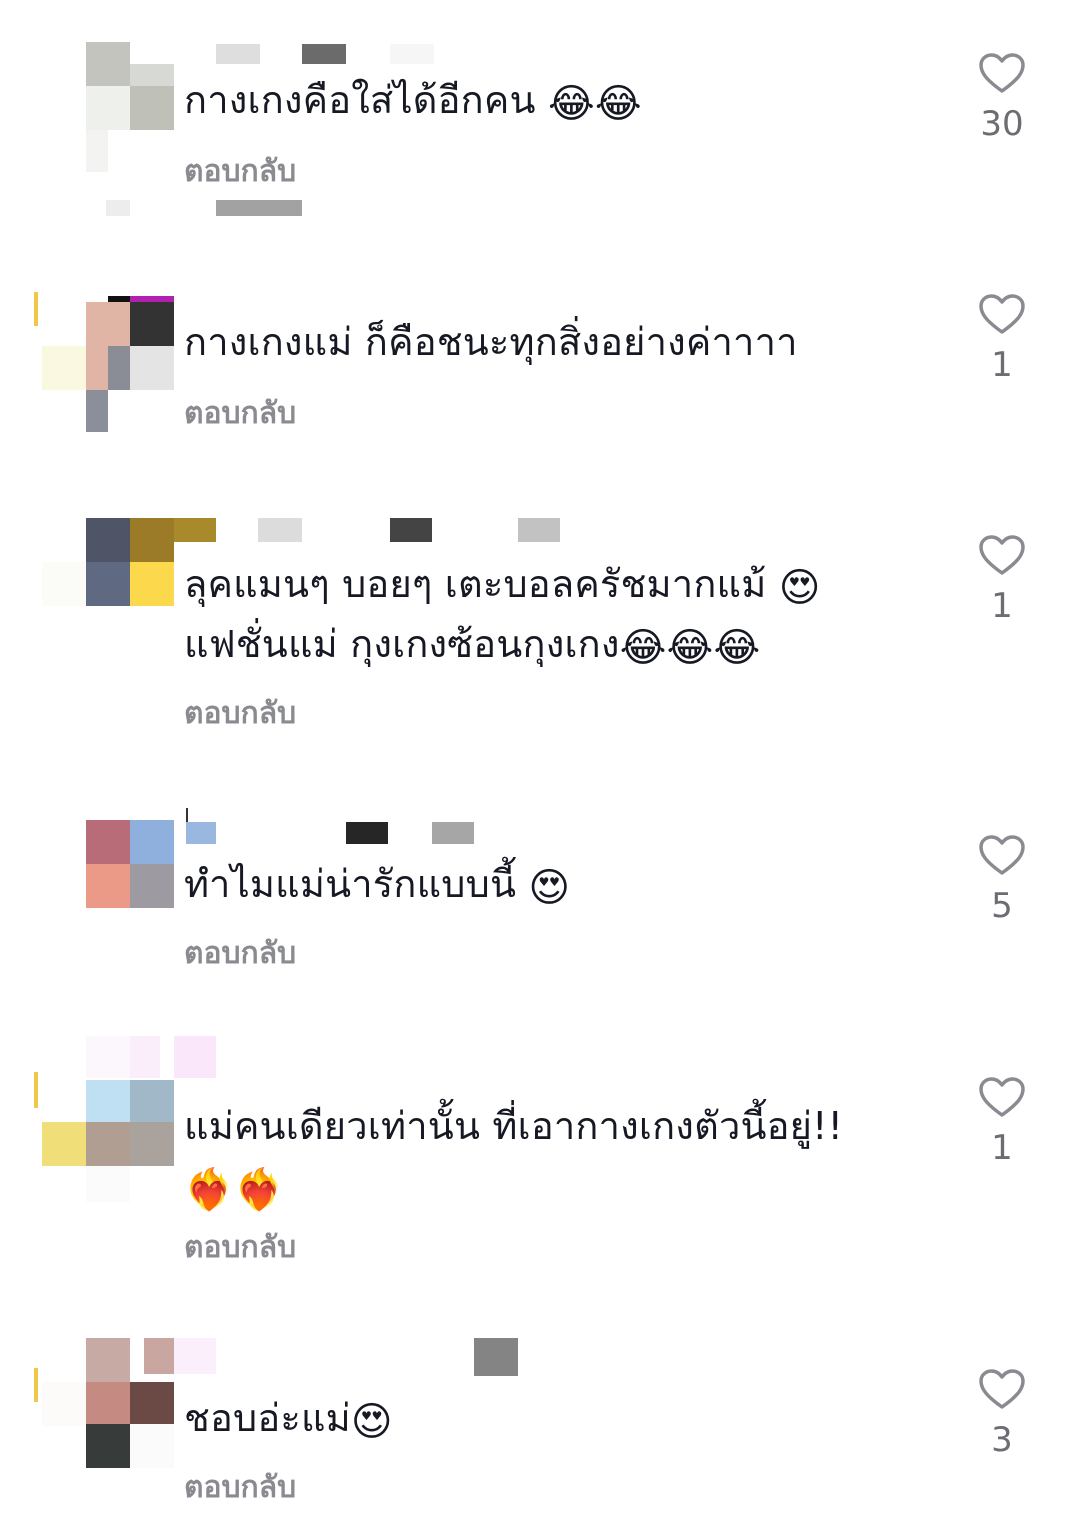  What do you see at coordinates (1002, 1389) in the screenshot?
I see `heart-outline-icon` at bounding box center [1002, 1389].